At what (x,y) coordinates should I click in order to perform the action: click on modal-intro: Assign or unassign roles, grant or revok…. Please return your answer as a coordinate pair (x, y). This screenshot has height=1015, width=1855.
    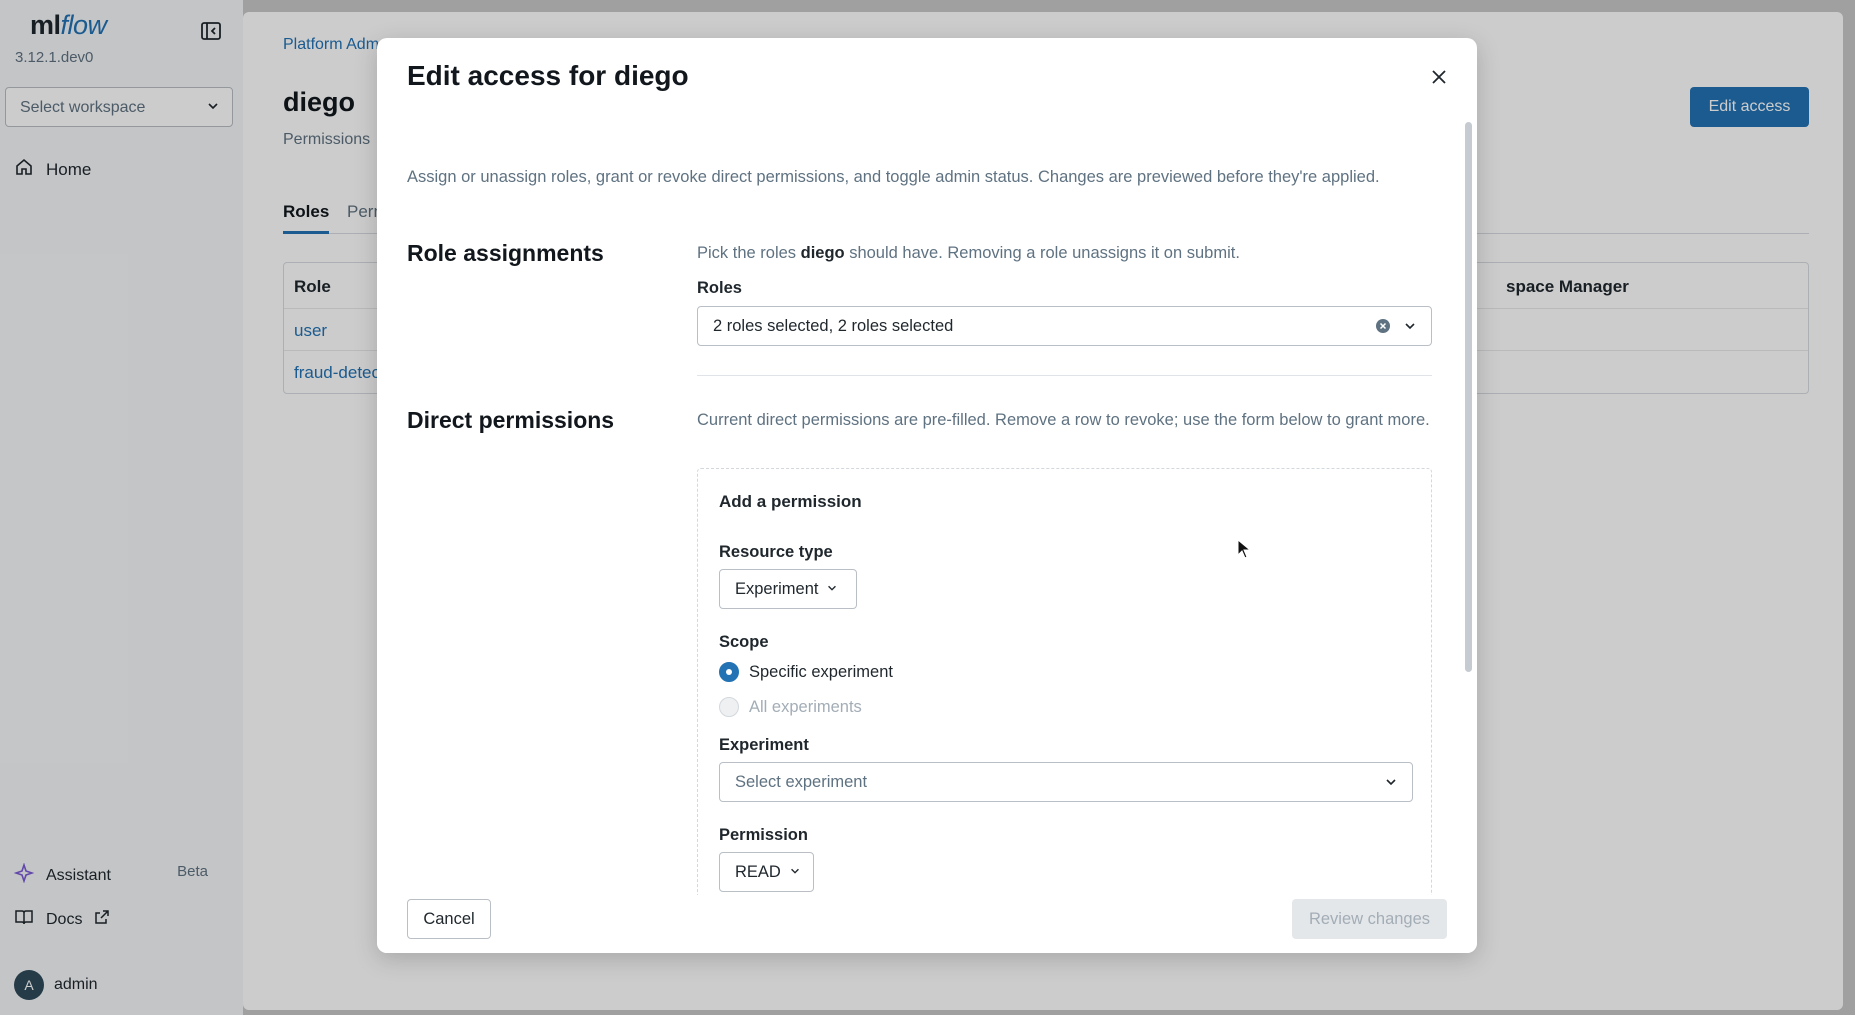
    Looking at the image, I should click on (893, 177).